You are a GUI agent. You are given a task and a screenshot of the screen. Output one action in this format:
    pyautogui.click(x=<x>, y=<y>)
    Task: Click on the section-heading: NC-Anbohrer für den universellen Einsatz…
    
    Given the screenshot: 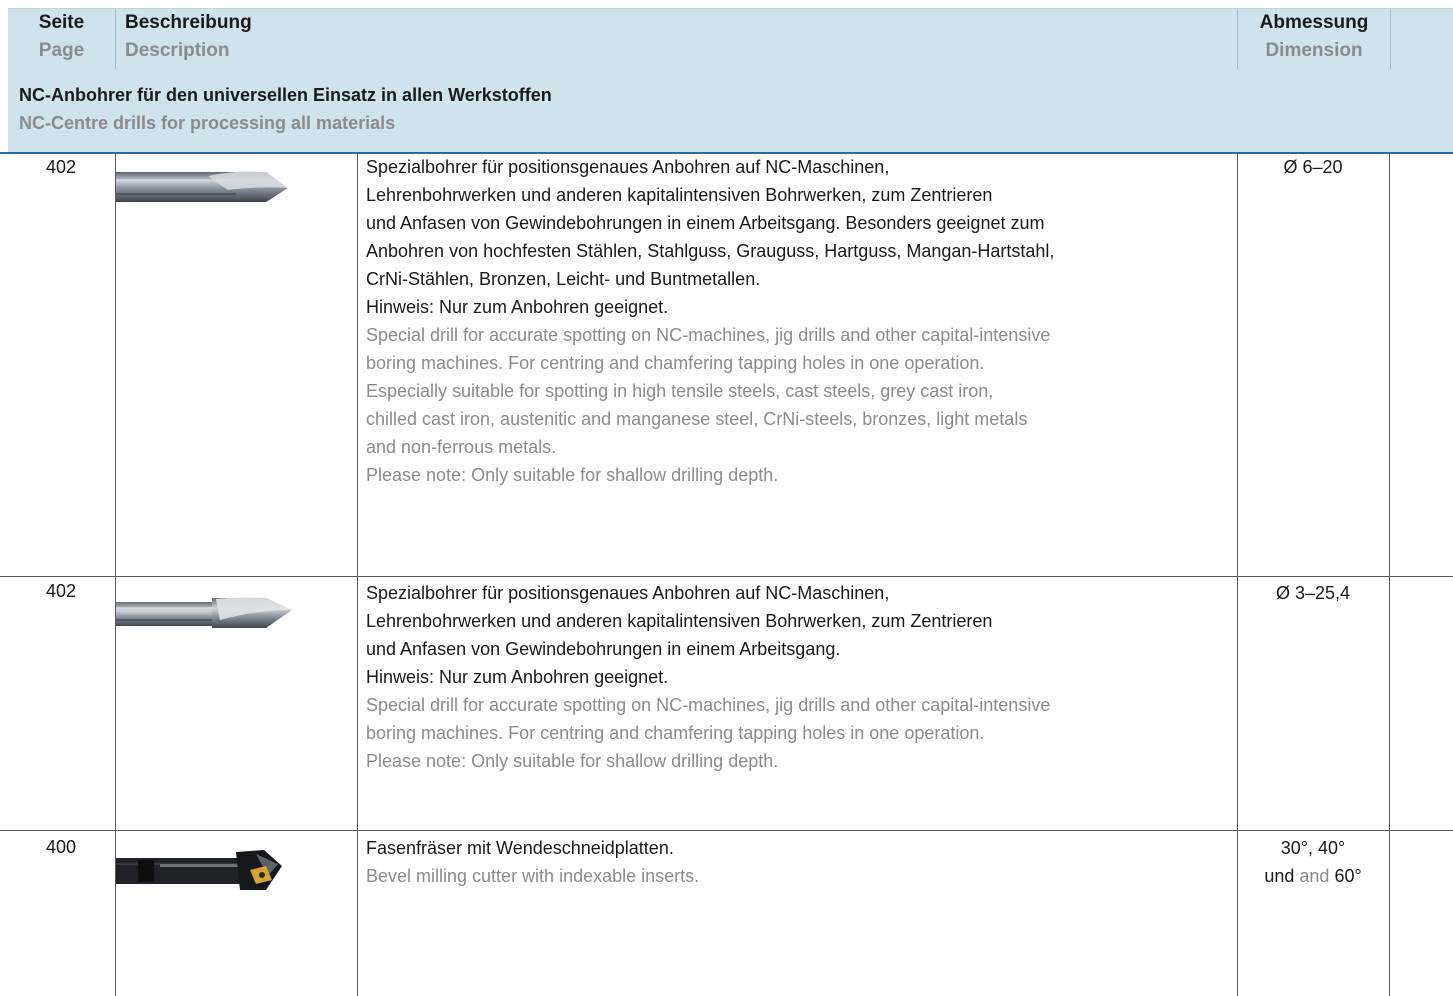 What is the action you would take?
    pyautogui.click(x=730, y=110)
    